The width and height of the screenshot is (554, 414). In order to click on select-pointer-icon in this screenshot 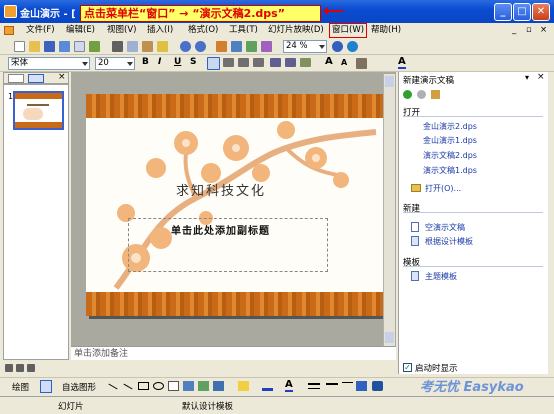, I will do `click(46, 386)`.